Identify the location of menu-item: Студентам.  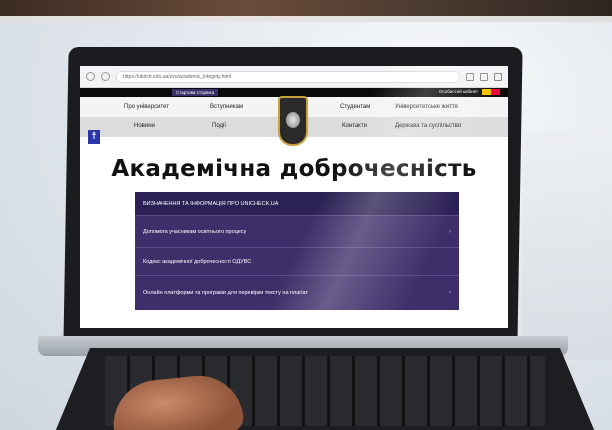
(355, 107).